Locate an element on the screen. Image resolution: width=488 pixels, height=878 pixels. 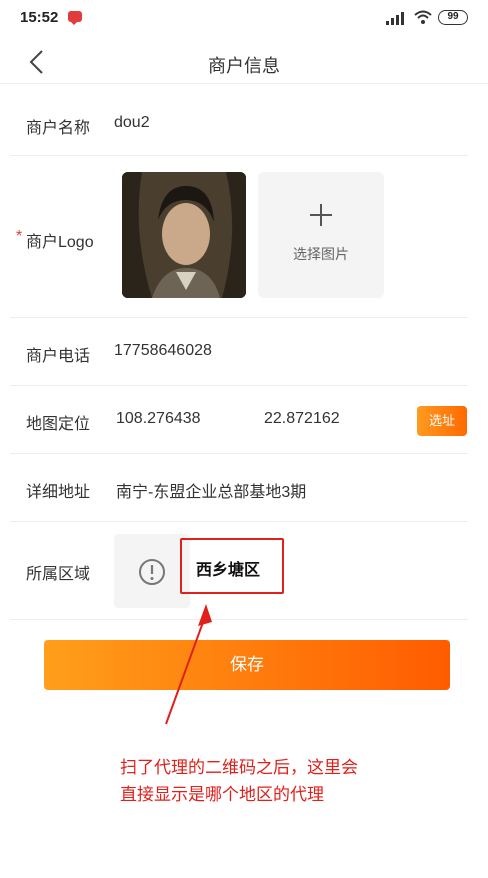
add-image-label: 选择图片 is located at coordinates (321, 254).